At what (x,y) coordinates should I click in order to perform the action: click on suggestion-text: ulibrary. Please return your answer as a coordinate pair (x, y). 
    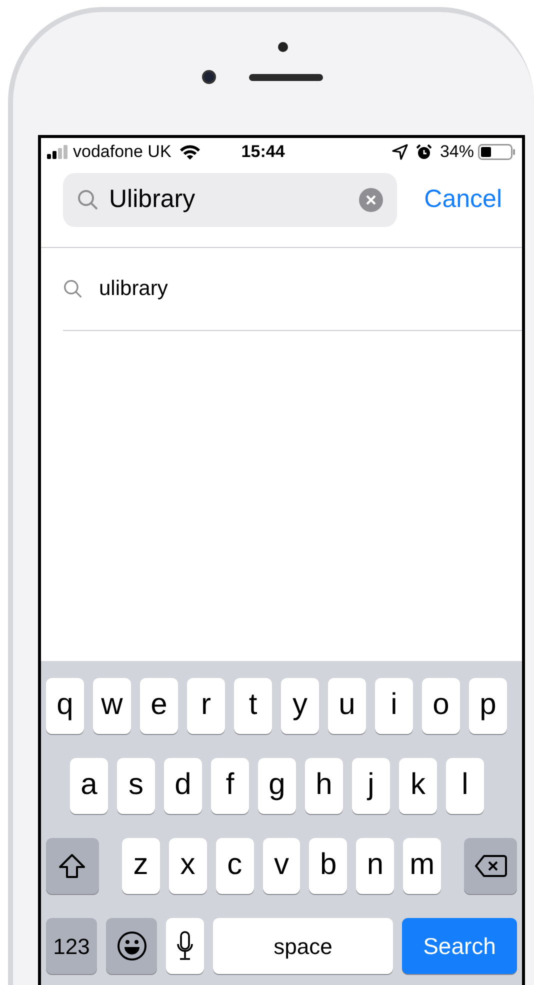
    Looking at the image, I should click on (133, 289).